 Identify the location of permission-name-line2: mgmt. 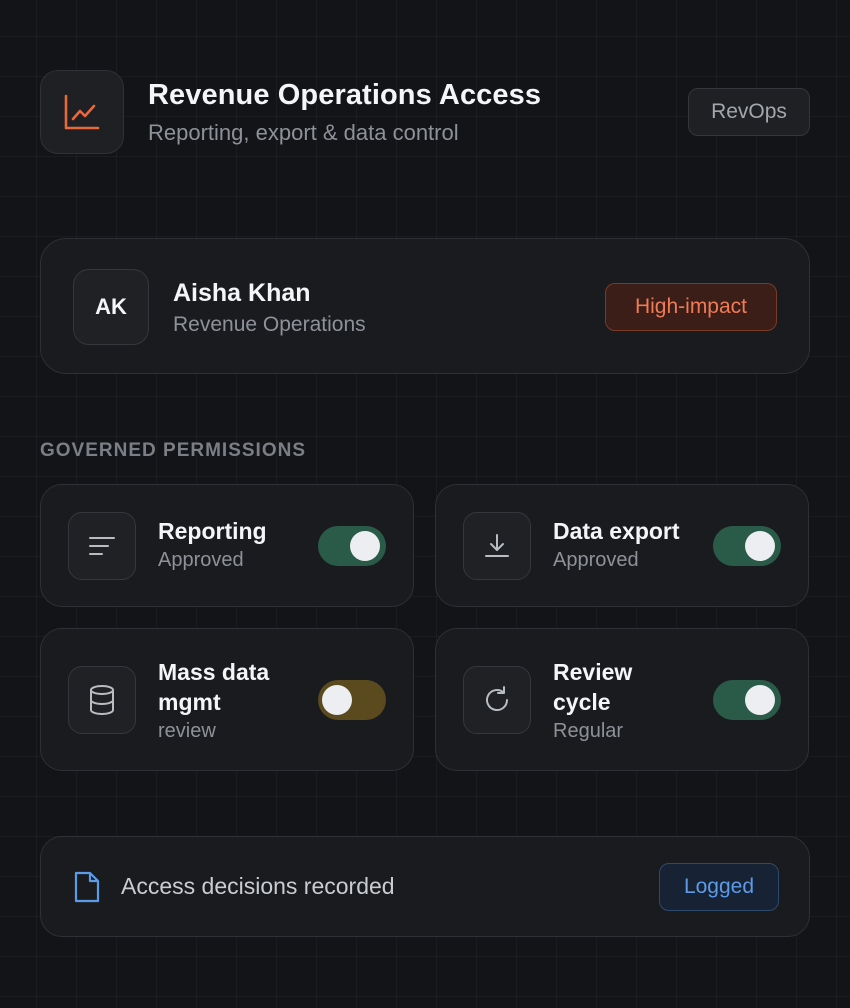
(189, 702).